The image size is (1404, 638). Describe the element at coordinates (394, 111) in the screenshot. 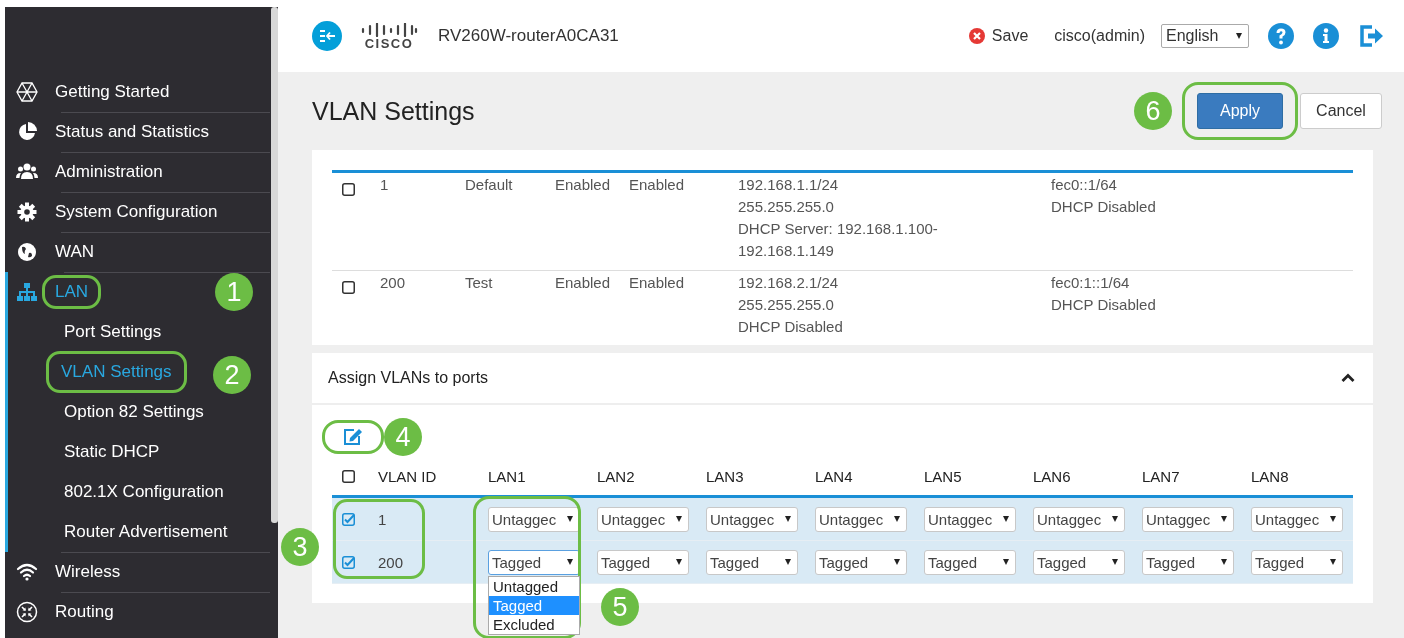

I see `page-title: VLAN Settings` at that location.